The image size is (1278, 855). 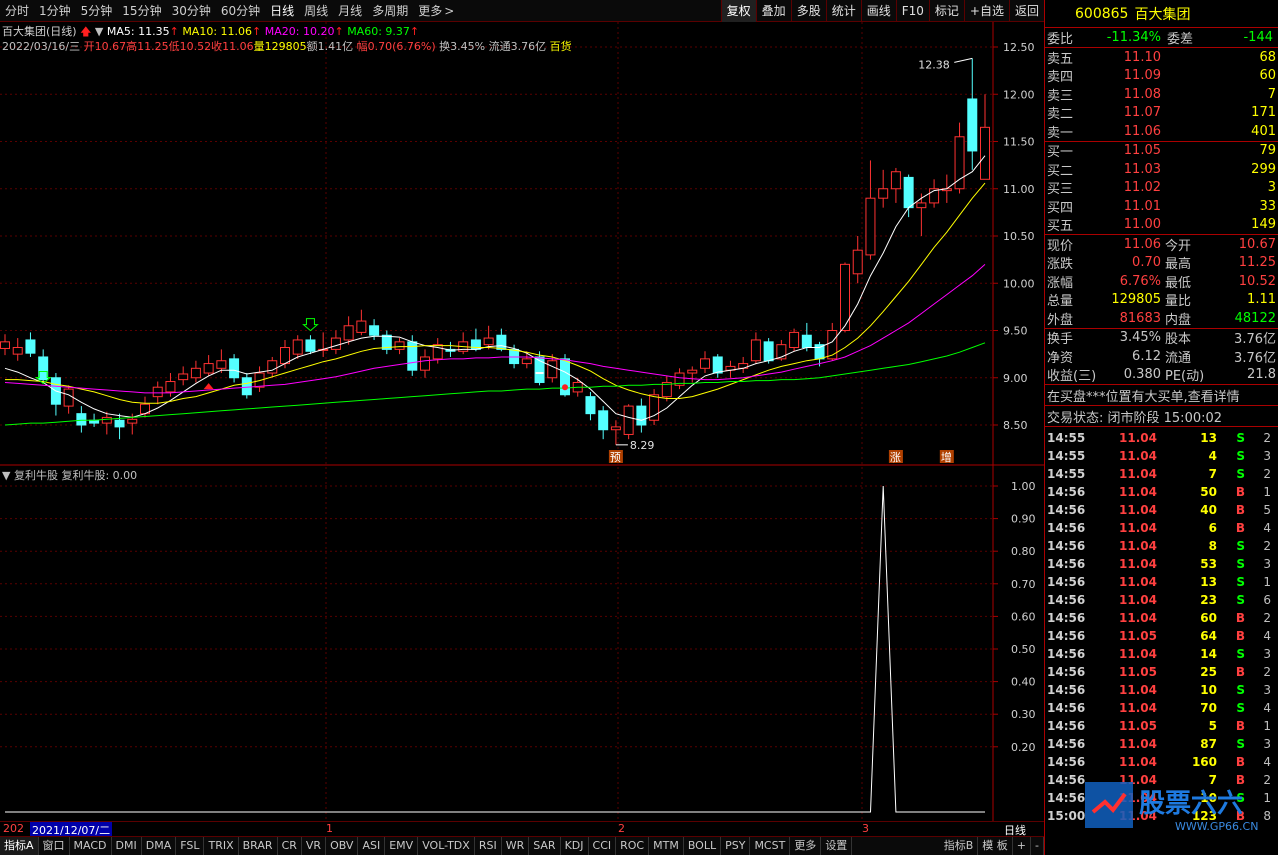 What do you see at coordinates (430, 11) in the screenshot?
I see `period-tab-10: 更多` at bounding box center [430, 11].